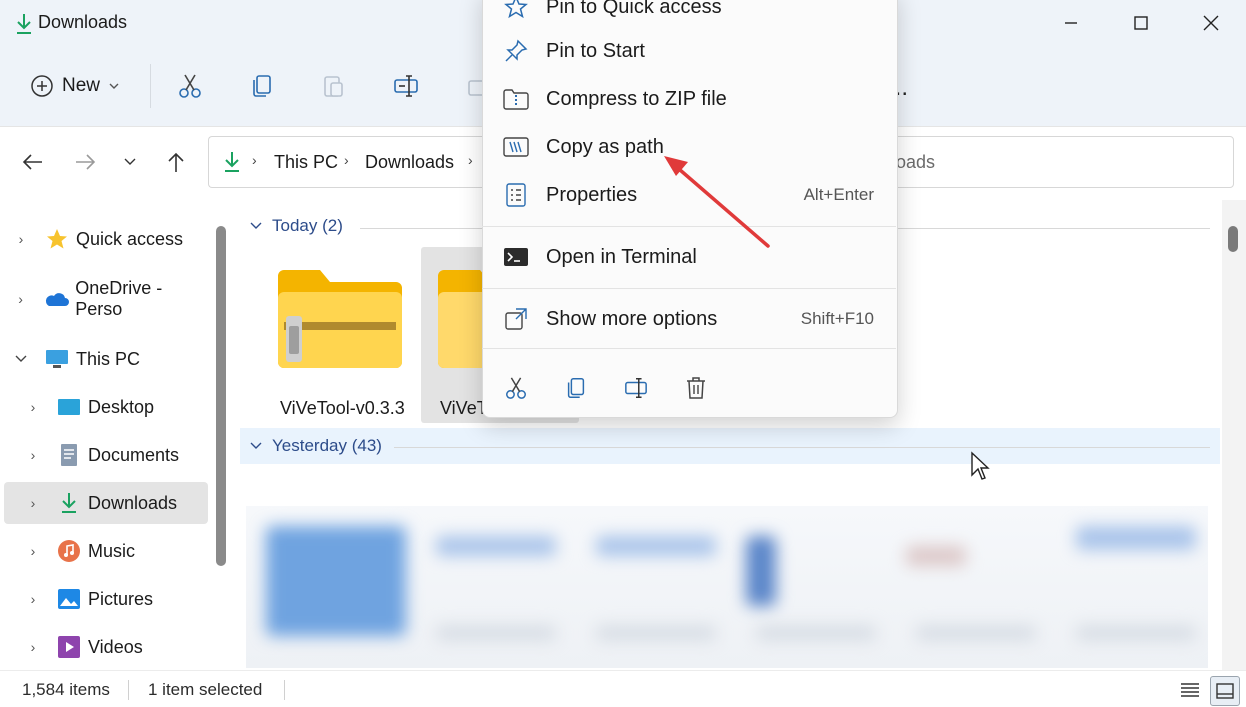  I want to click on nav-item-downloads: › Downloads, so click(106, 503).